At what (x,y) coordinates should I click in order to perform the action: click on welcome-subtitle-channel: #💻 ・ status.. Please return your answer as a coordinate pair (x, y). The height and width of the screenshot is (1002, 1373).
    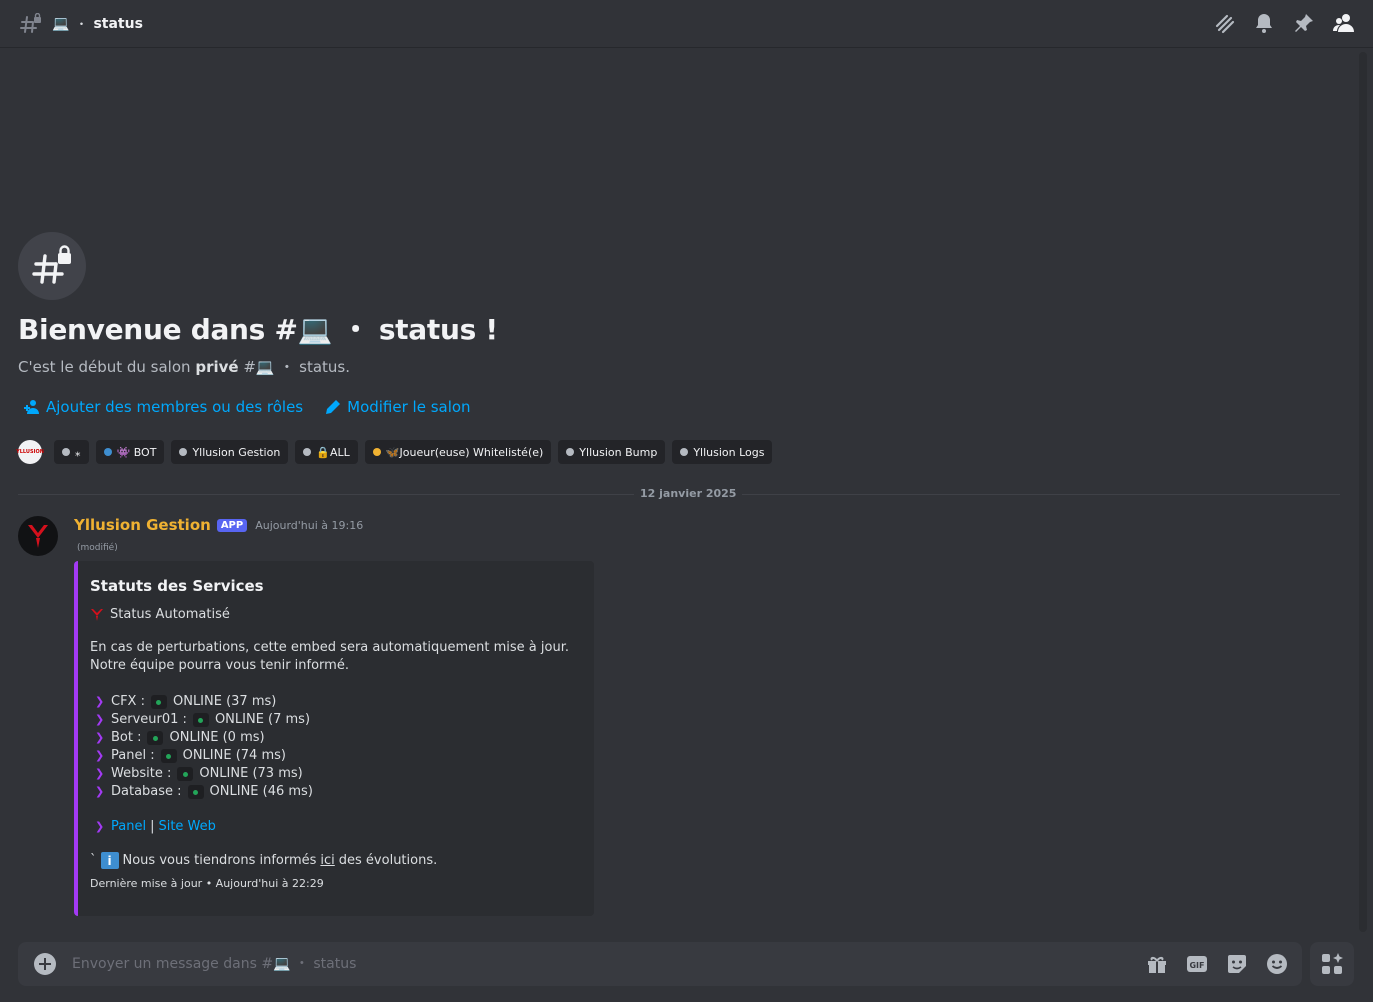
    Looking at the image, I should click on (296, 367).